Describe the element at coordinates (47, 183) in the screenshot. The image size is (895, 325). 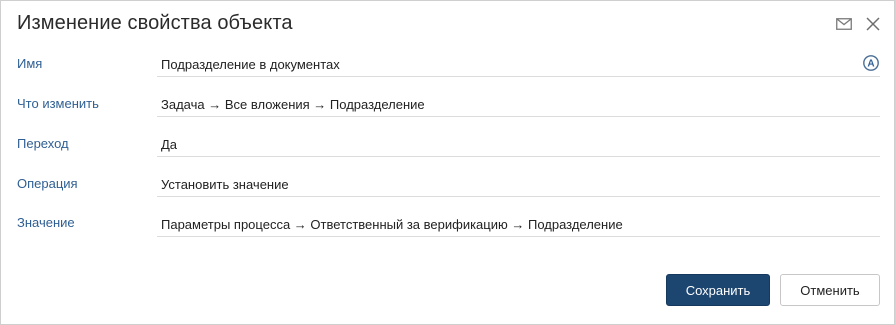
I see `field-label-operation: Операция` at that location.